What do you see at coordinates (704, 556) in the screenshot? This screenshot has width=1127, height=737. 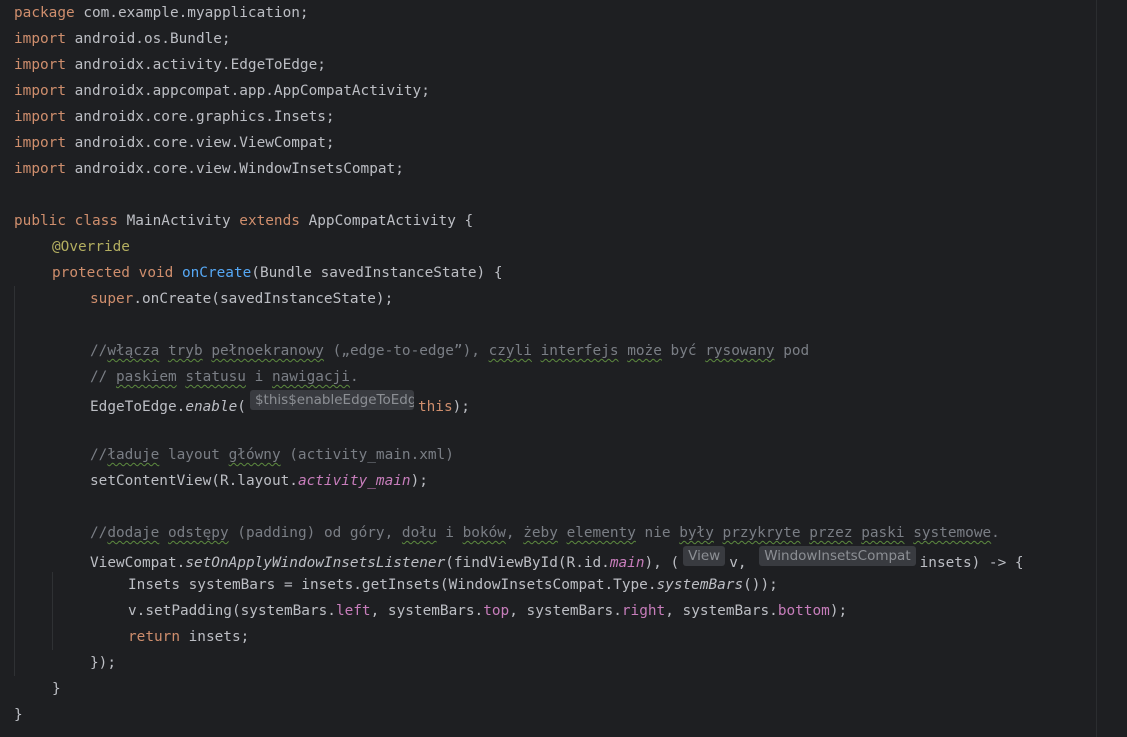 I see `inlay-hint-param-type: View` at bounding box center [704, 556].